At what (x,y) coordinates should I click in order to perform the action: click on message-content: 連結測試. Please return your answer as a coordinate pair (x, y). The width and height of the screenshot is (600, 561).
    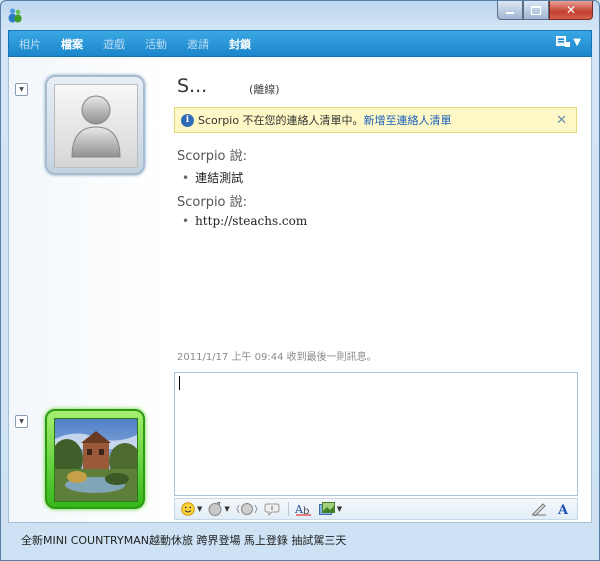
    Looking at the image, I should click on (219, 178).